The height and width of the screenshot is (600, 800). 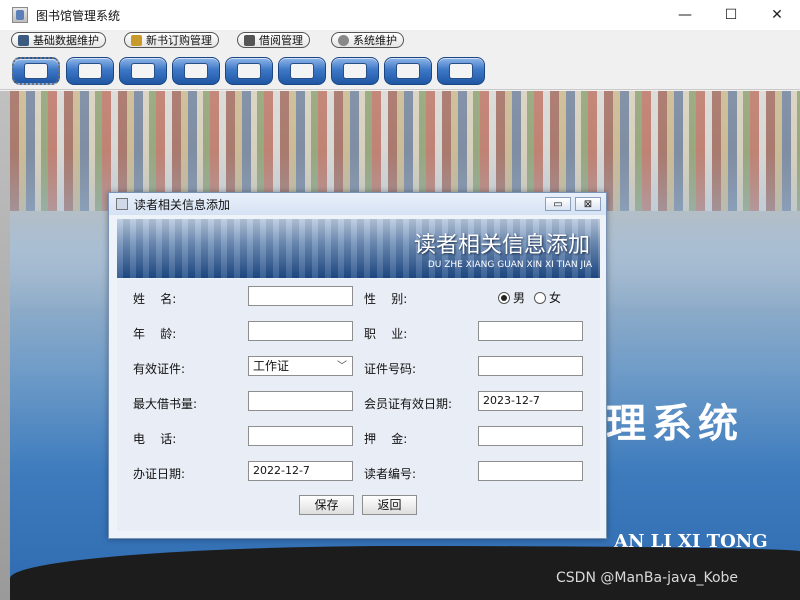 What do you see at coordinates (386, 299) in the screenshot?
I see `gender-label: 性 别:` at bounding box center [386, 299].